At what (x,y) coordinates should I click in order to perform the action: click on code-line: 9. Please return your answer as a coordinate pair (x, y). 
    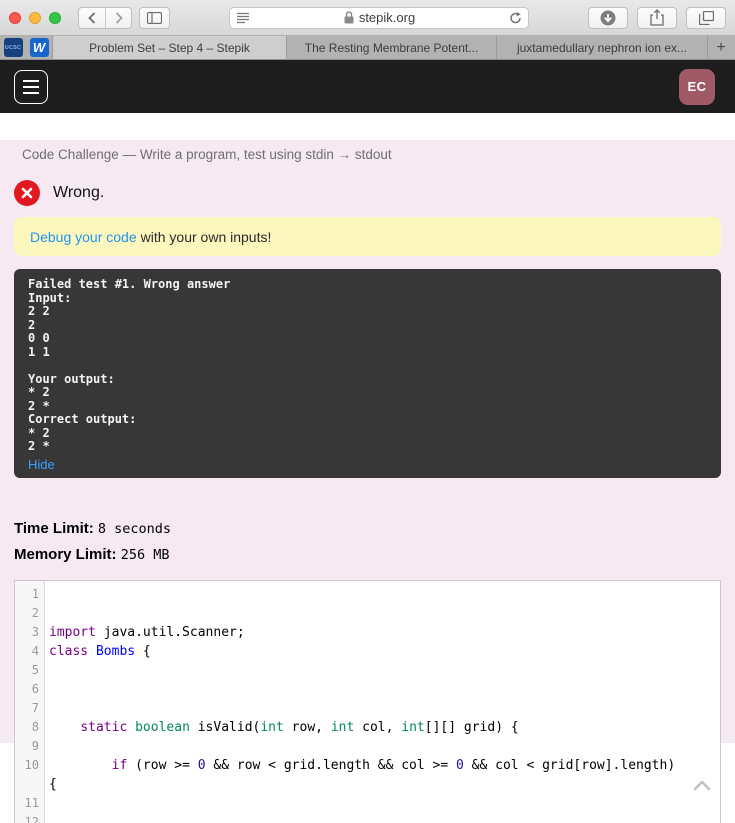
    Looking at the image, I should click on (367, 746).